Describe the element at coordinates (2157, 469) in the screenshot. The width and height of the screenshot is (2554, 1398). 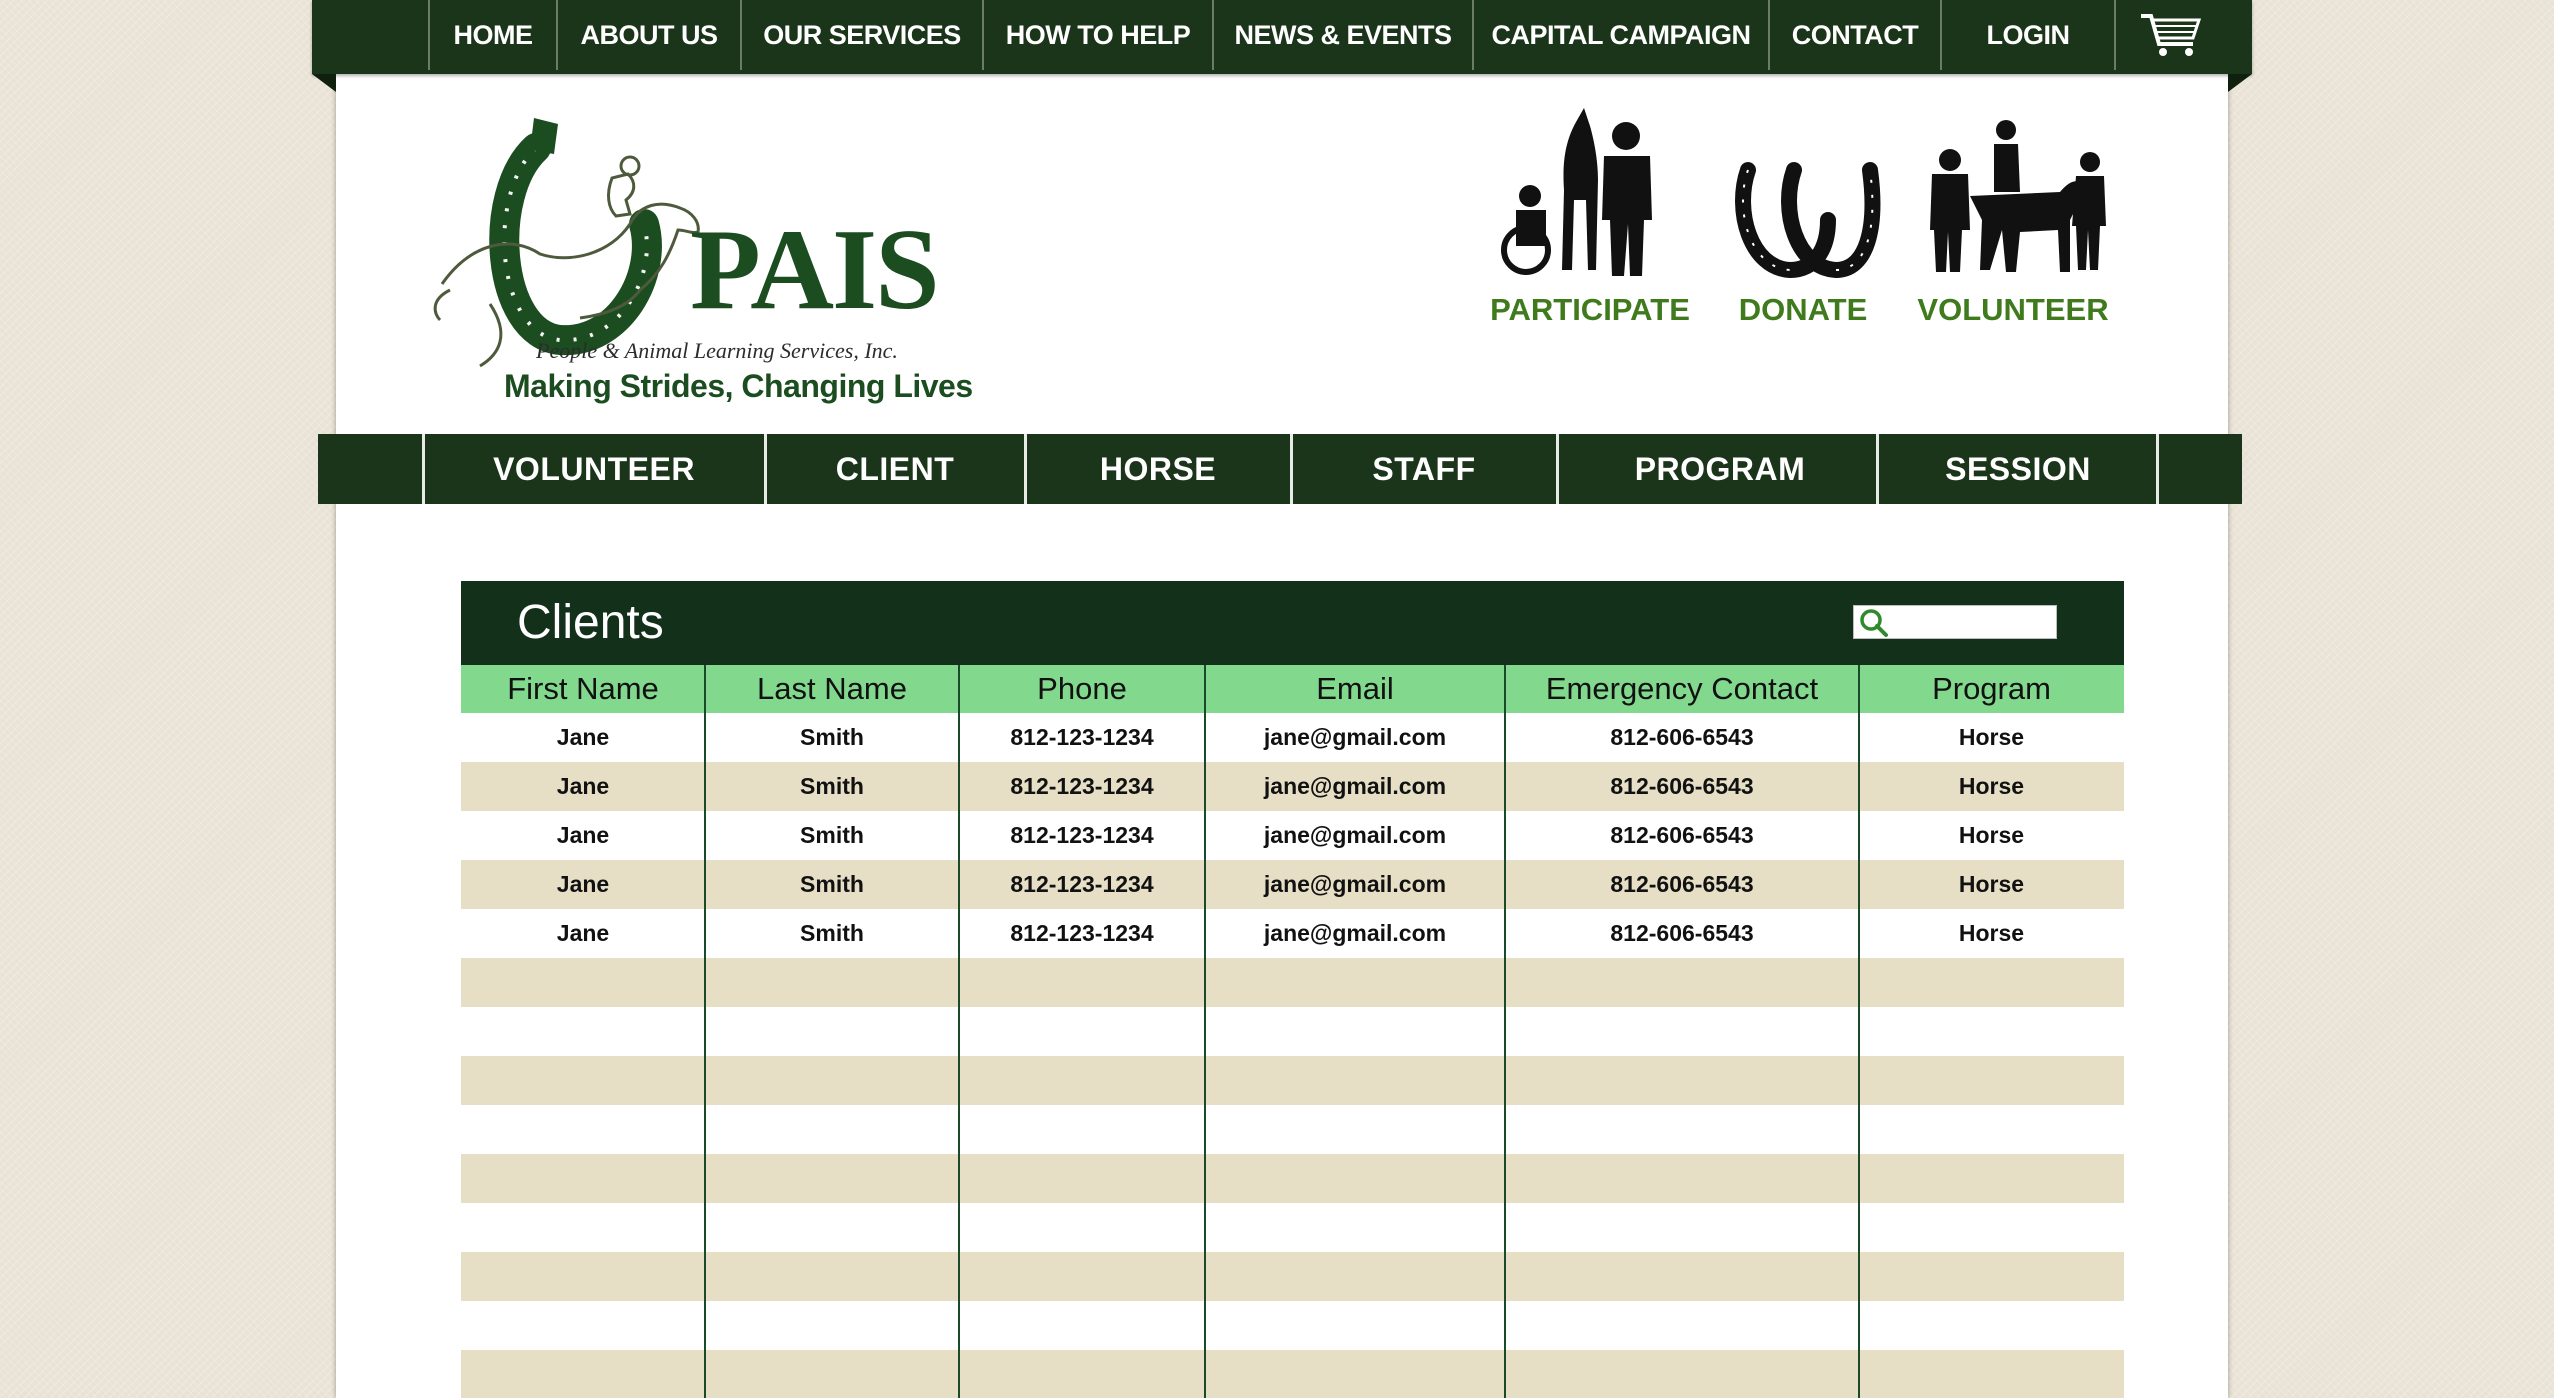
I see `subnav-end-divider` at that location.